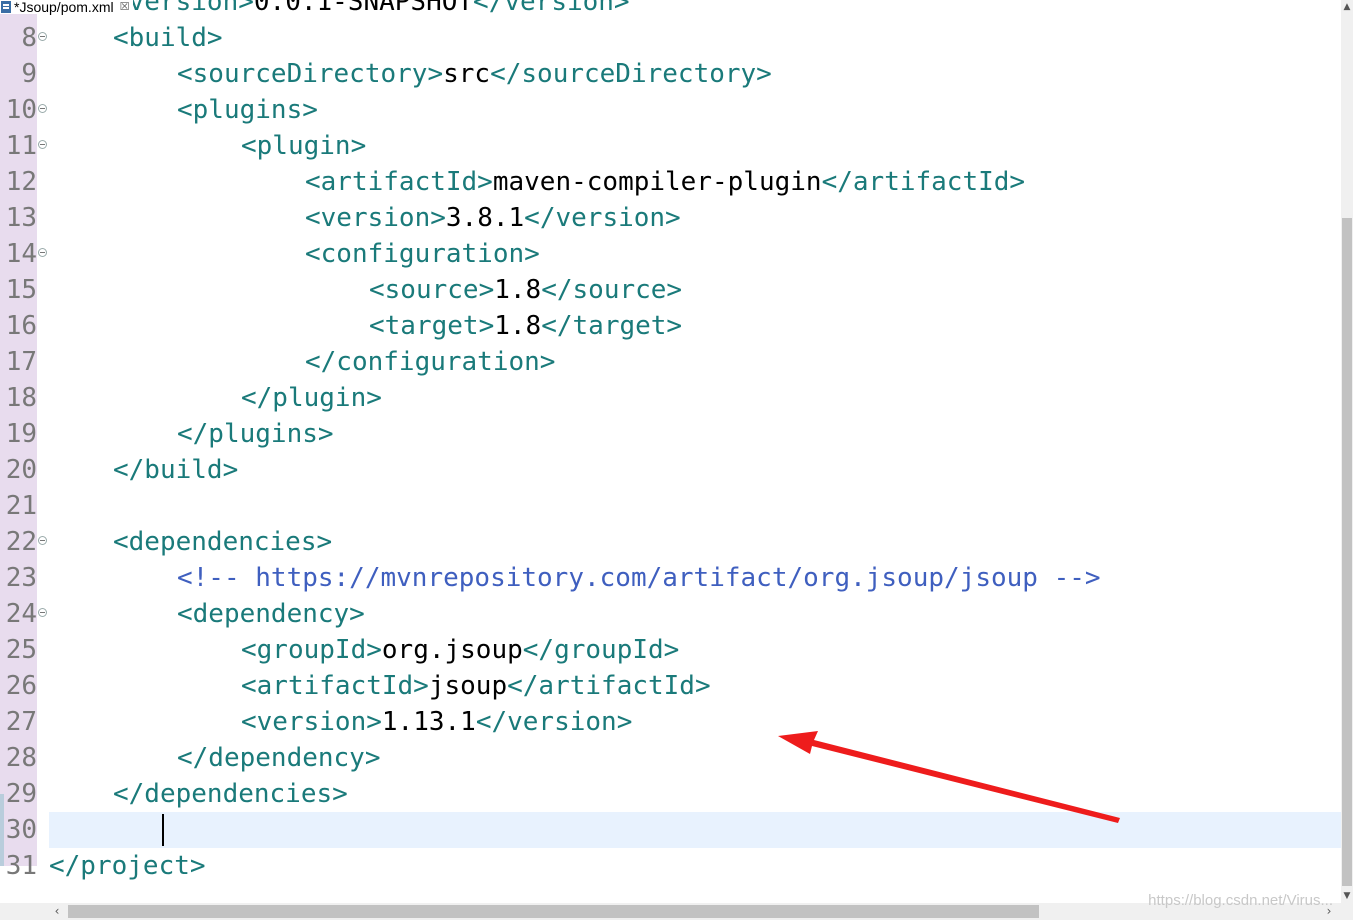  What do you see at coordinates (29, 38) in the screenshot?
I see `line-number: 8` at bounding box center [29, 38].